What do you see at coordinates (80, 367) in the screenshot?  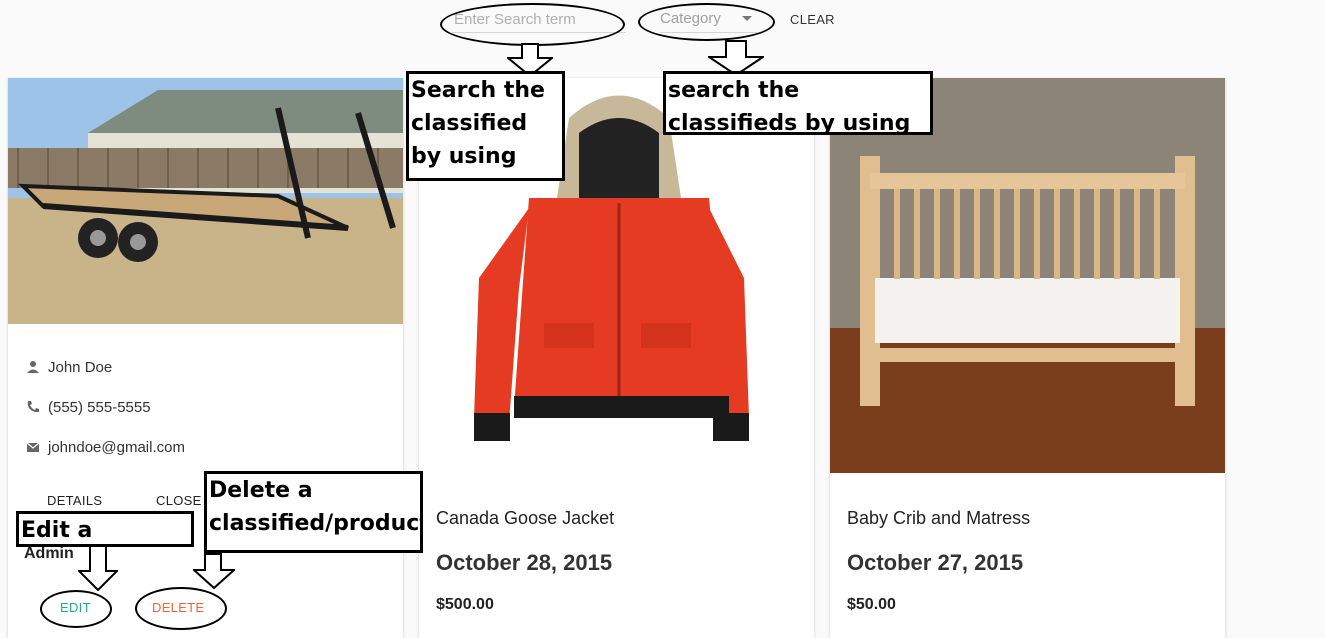 I see `contact-name: John Doe` at bounding box center [80, 367].